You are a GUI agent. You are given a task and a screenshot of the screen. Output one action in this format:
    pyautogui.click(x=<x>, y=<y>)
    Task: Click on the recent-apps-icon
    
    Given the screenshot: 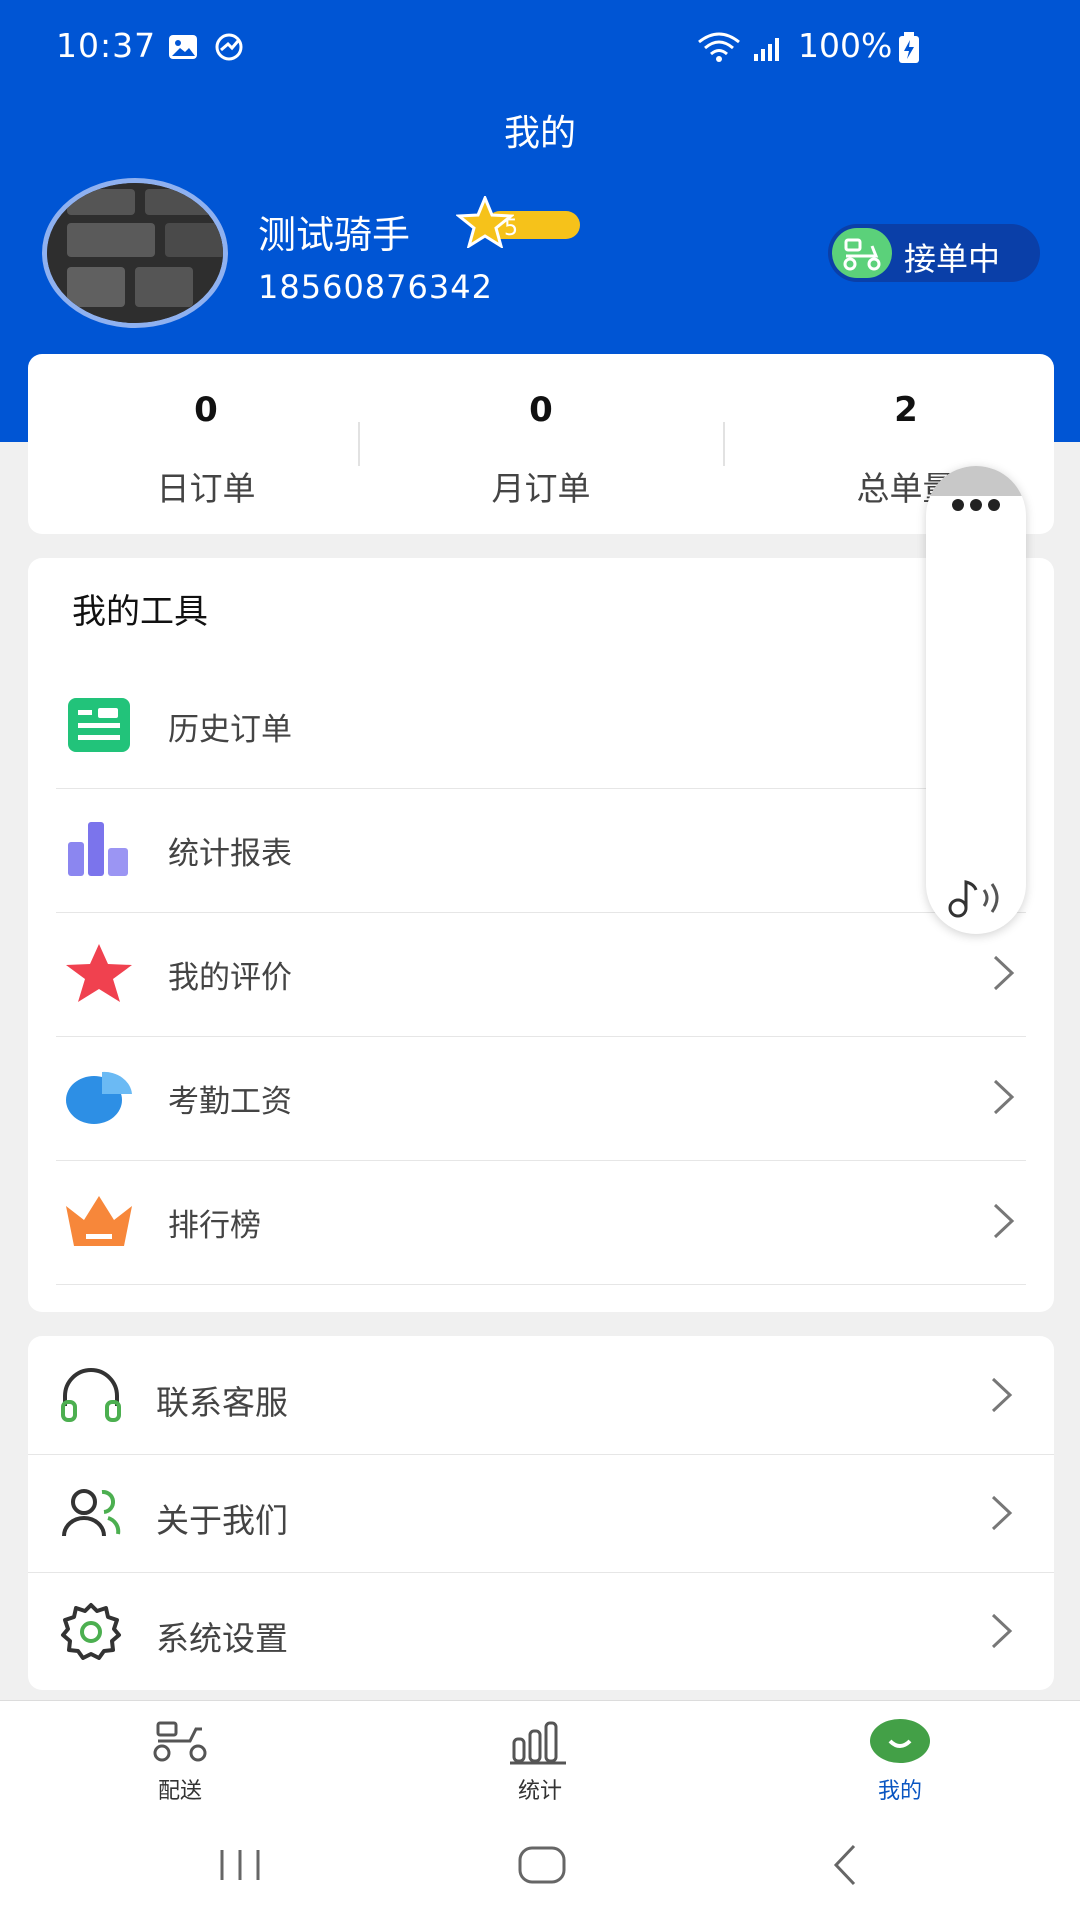 What is the action you would take?
    pyautogui.click(x=240, y=1865)
    